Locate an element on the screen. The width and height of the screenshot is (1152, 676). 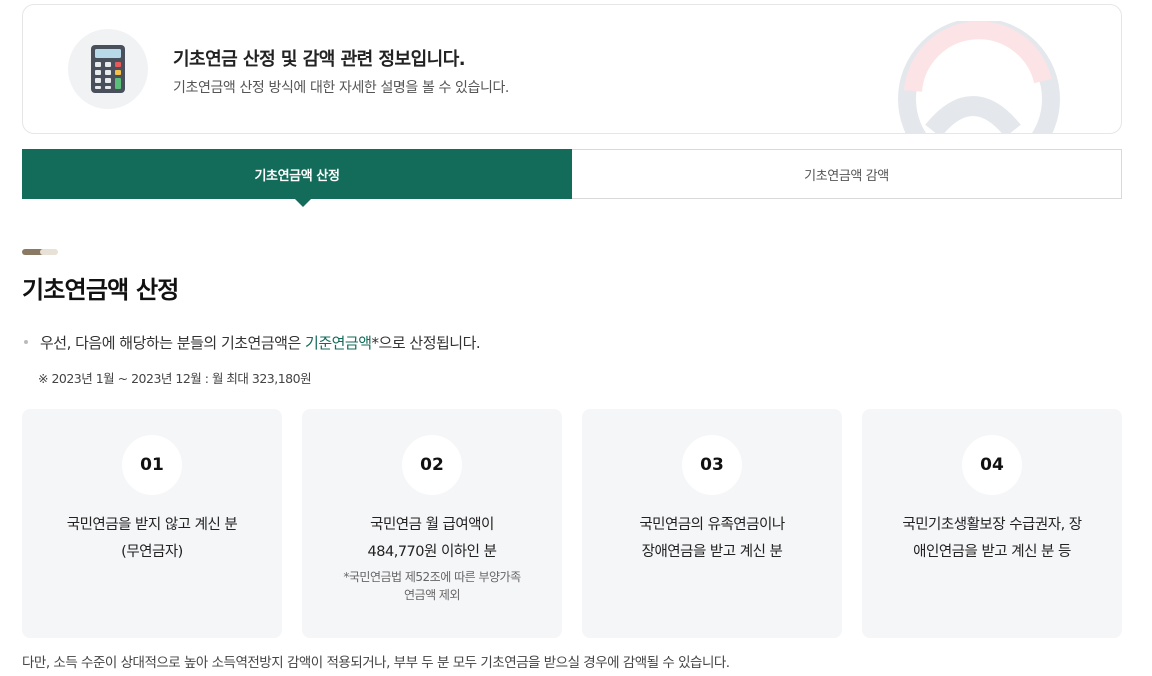
card-footnote-line: *국민연금법 제52조에 따른 부양가족 is located at coordinates (432, 577).